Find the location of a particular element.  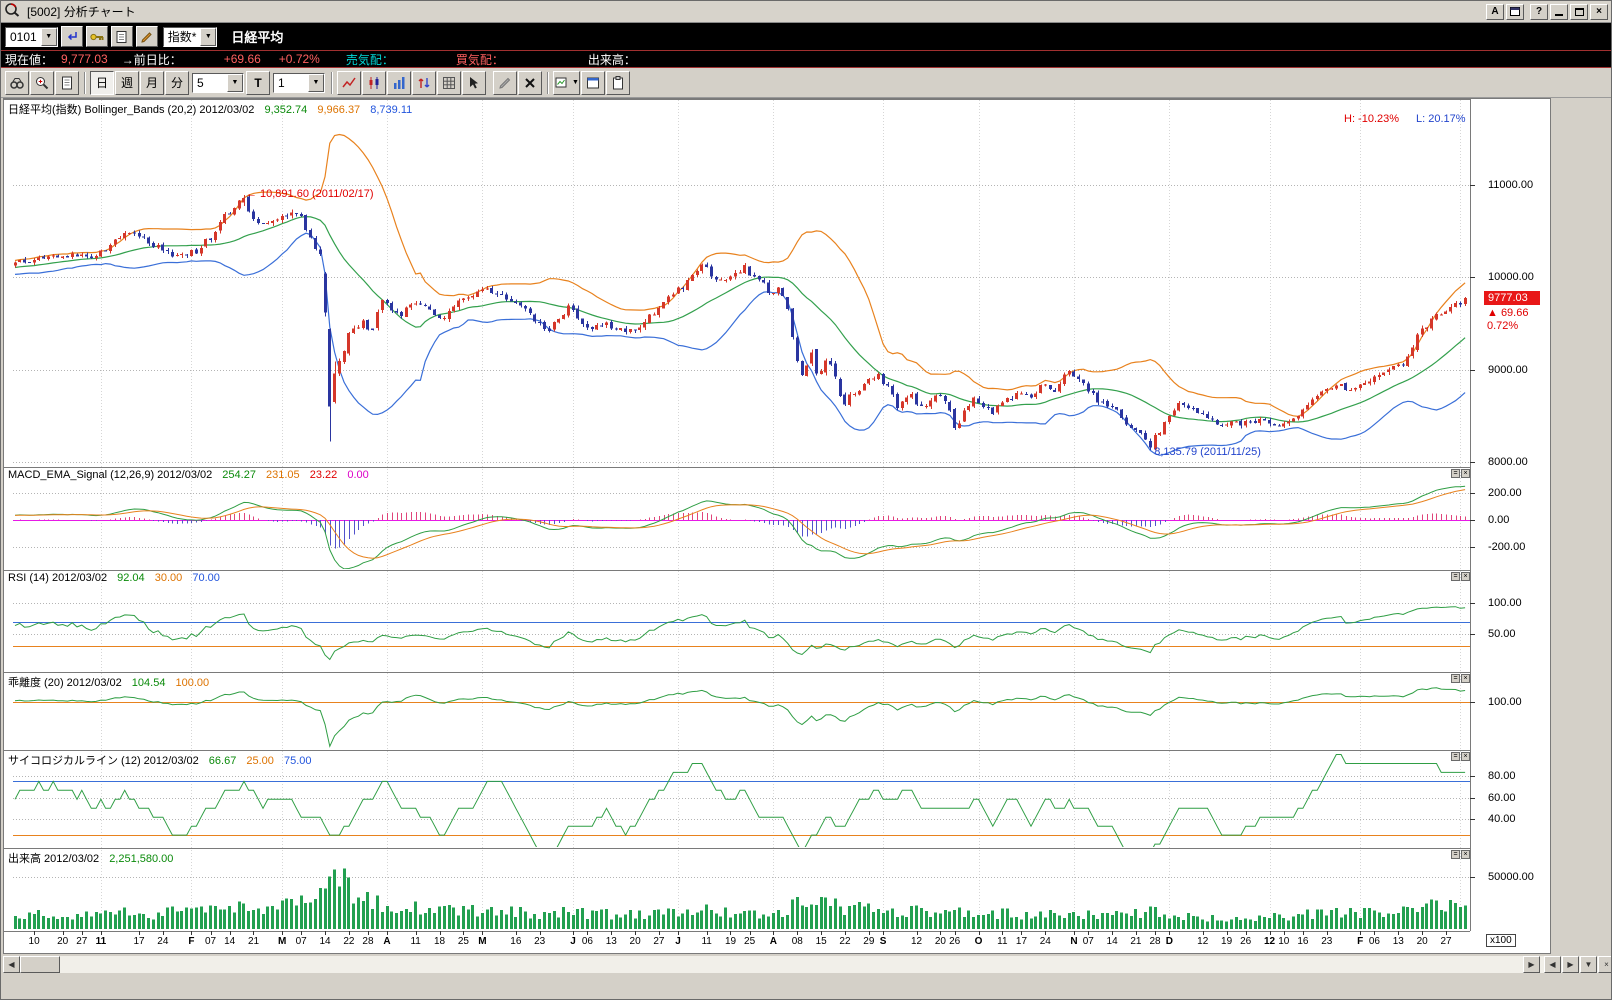

new-window-button is located at coordinates (592, 82).